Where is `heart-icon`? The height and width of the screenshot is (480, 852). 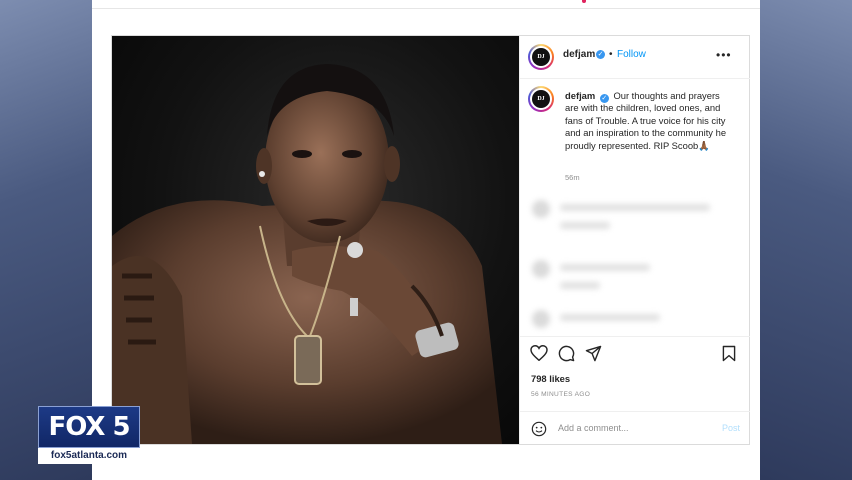
heart-icon is located at coordinates (539, 355).